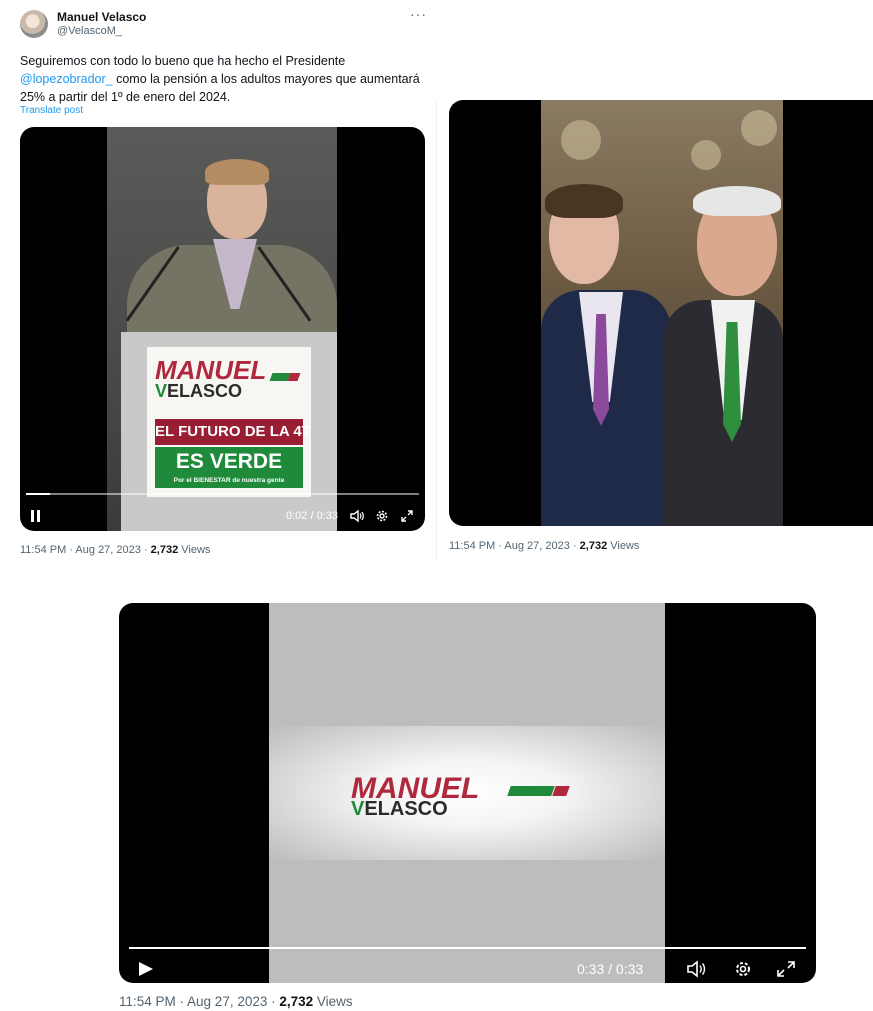  Describe the element at coordinates (514, 546) in the screenshot. I see `post-timestamp-2: 11:54 PM · Aug 27, 2023 ·` at that location.